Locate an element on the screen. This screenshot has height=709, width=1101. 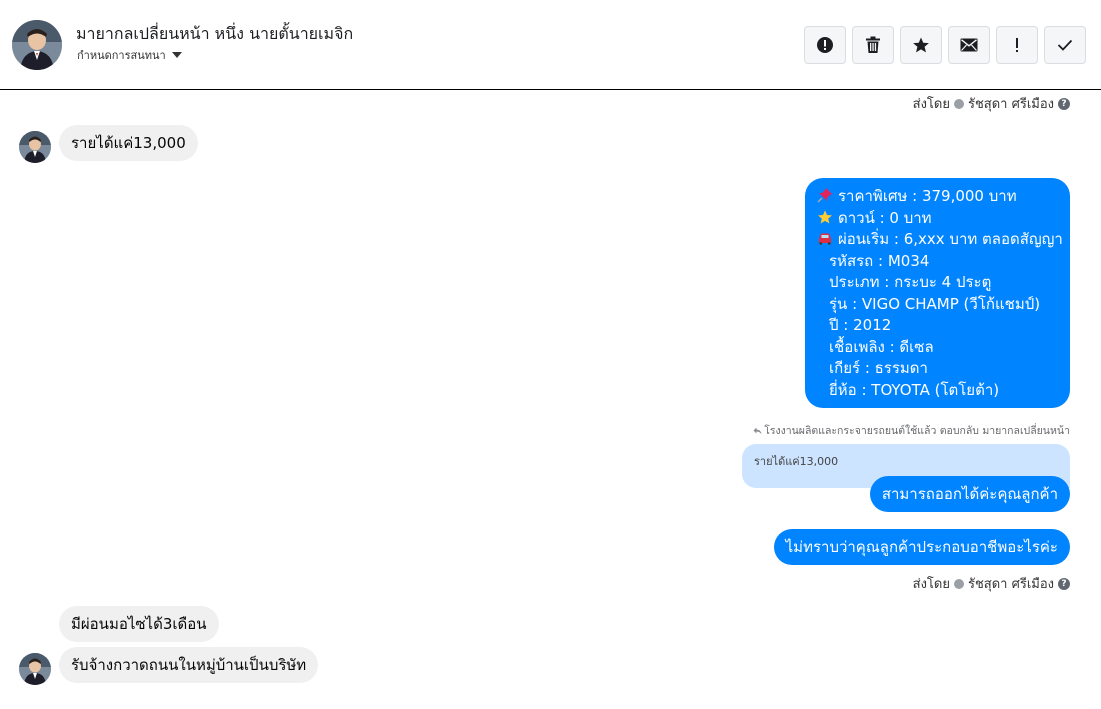
outgoing-message: สามารถออกได้ค่ะคุณลูกค้า is located at coordinates (969, 494).